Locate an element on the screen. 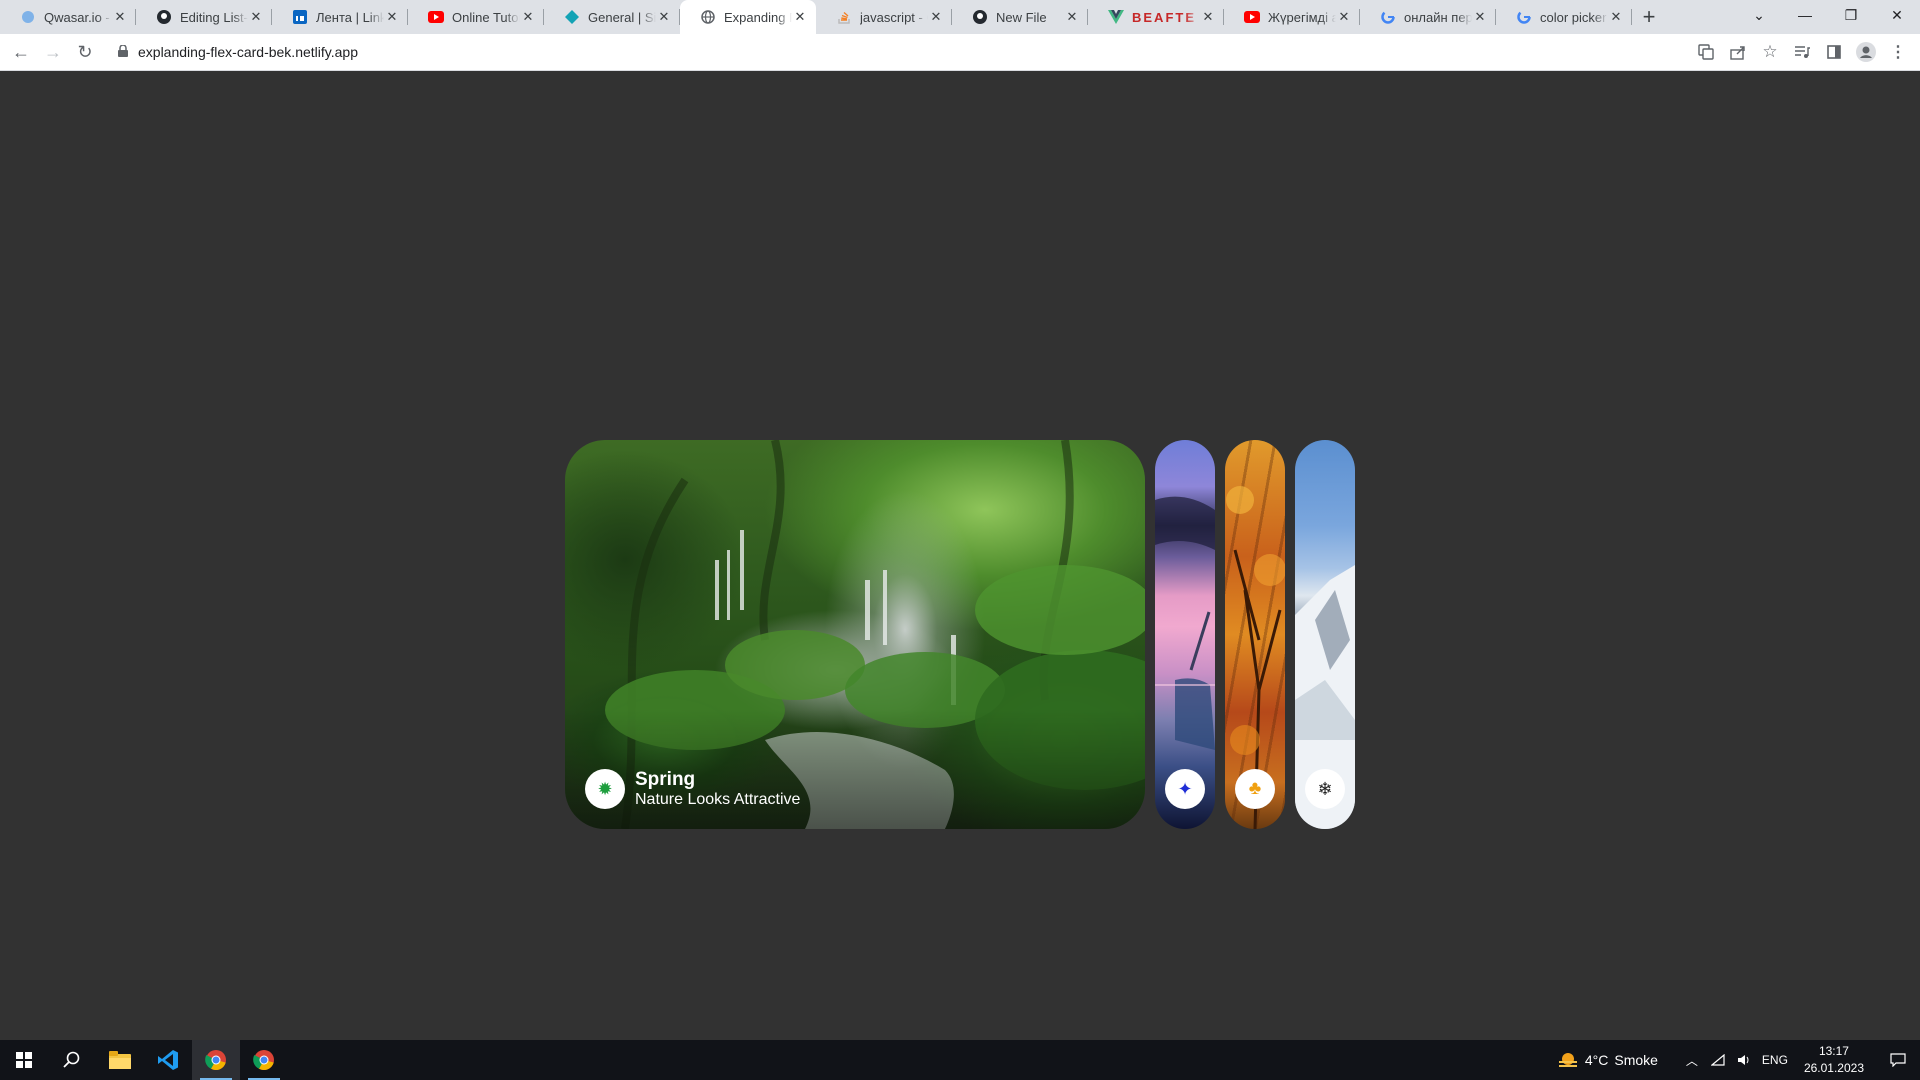 This screenshot has width=1920, height=1080. share-icon is located at coordinates (1738, 52).